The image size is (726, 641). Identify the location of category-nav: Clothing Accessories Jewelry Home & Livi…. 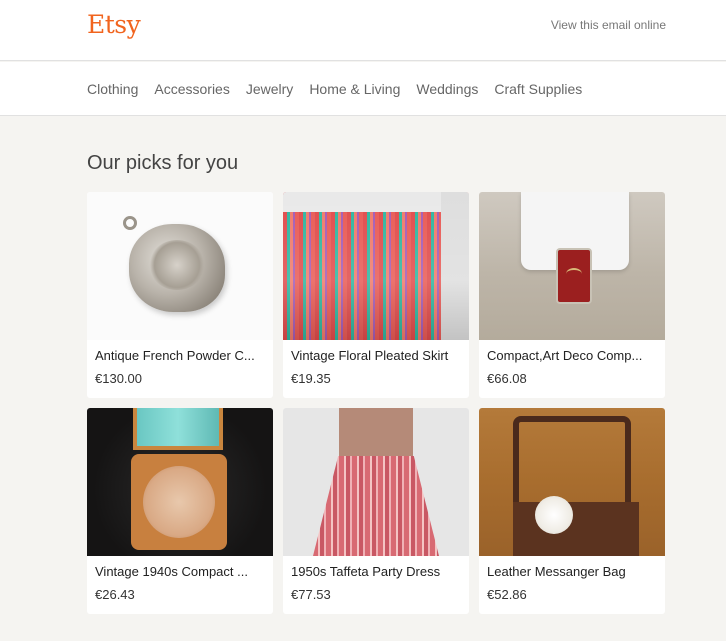
(363, 89).